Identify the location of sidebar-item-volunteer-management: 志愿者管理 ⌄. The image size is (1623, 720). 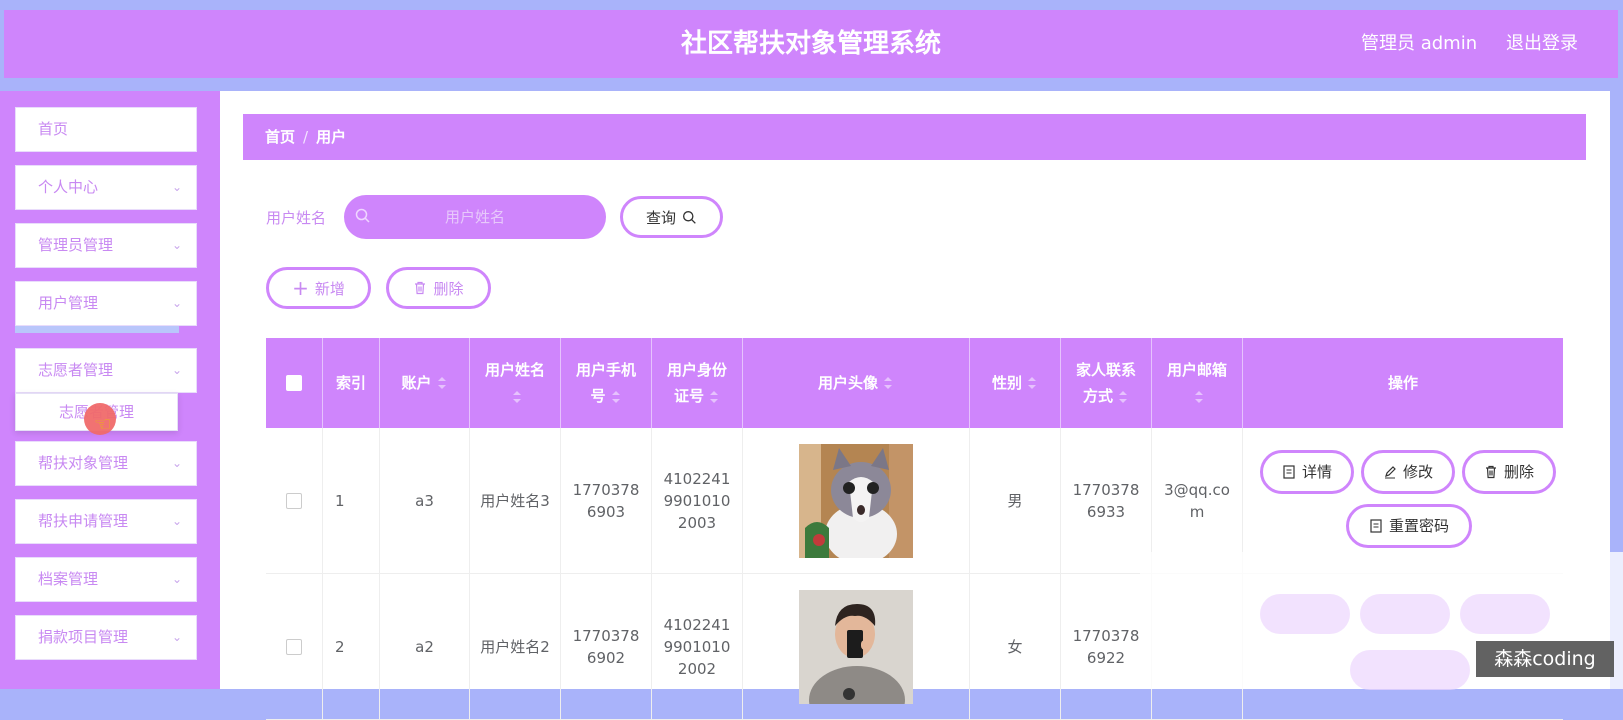
(106, 370).